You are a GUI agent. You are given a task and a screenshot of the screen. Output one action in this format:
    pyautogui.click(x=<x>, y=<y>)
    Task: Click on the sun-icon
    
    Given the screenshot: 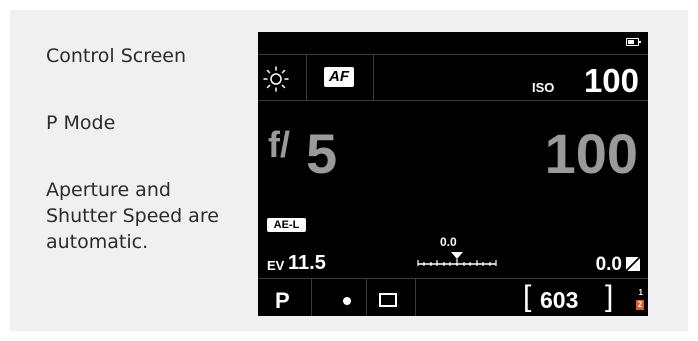 What is the action you would take?
    pyautogui.click(x=276, y=79)
    